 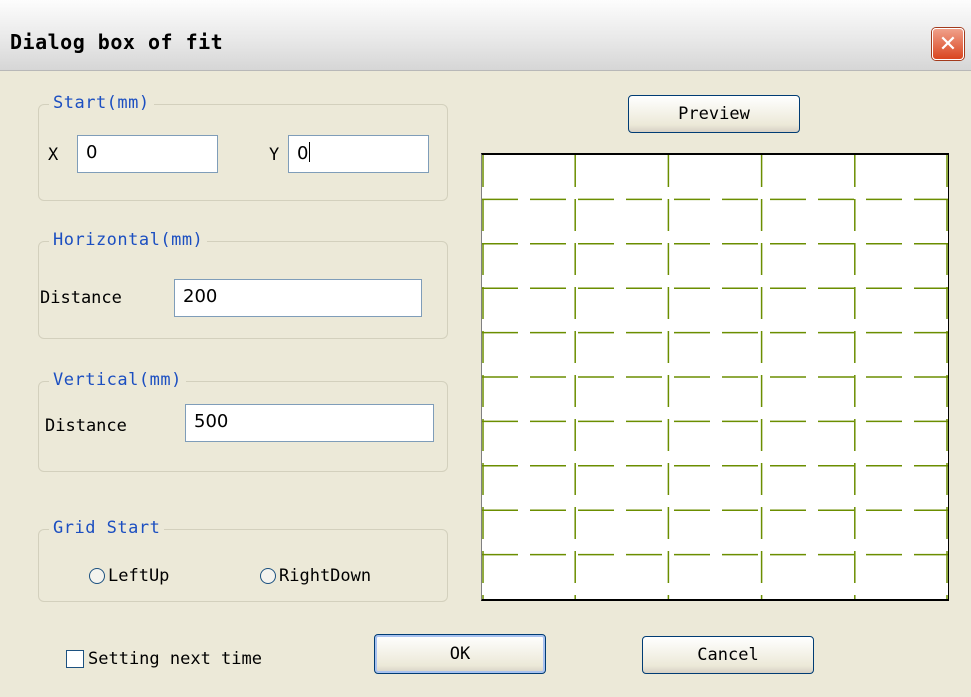 What do you see at coordinates (485, 35) in the screenshot?
I see `title-bar: Dialog box of fit ✕` at bounding box center [485, 35].